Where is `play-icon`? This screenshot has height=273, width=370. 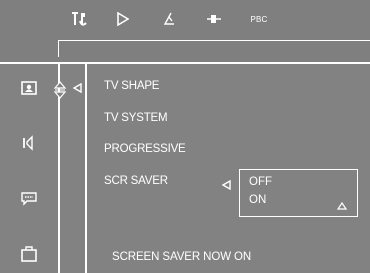
play-icon is located at coordinates (123, 19).